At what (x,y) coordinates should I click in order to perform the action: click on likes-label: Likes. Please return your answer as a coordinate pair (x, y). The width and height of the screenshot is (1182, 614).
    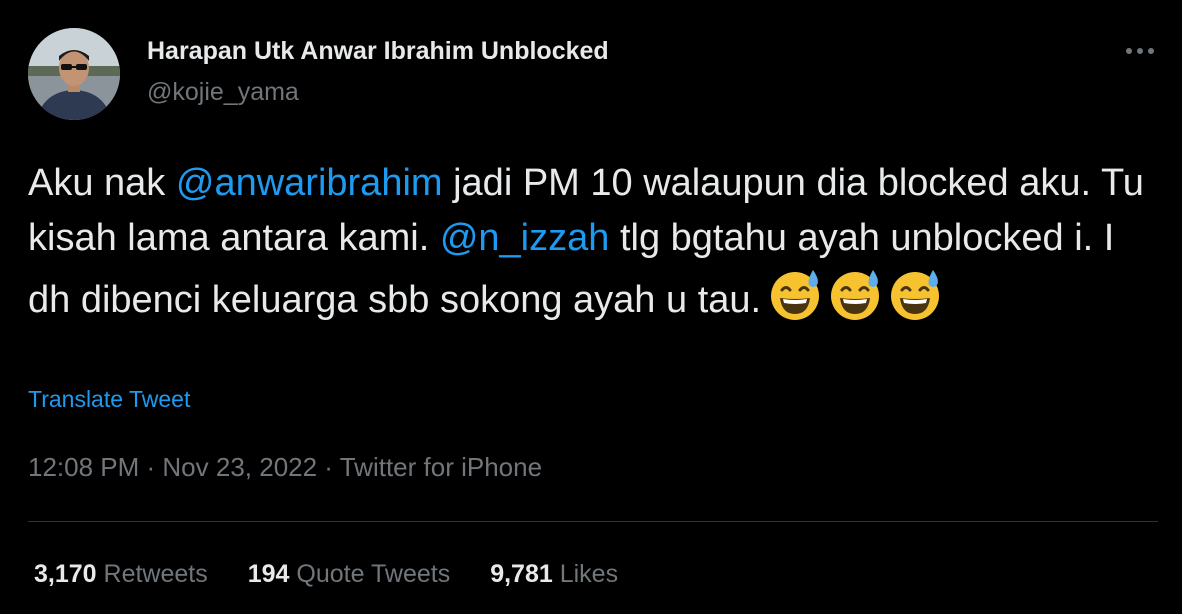
    Looking at the image, I should click on (589, 574).